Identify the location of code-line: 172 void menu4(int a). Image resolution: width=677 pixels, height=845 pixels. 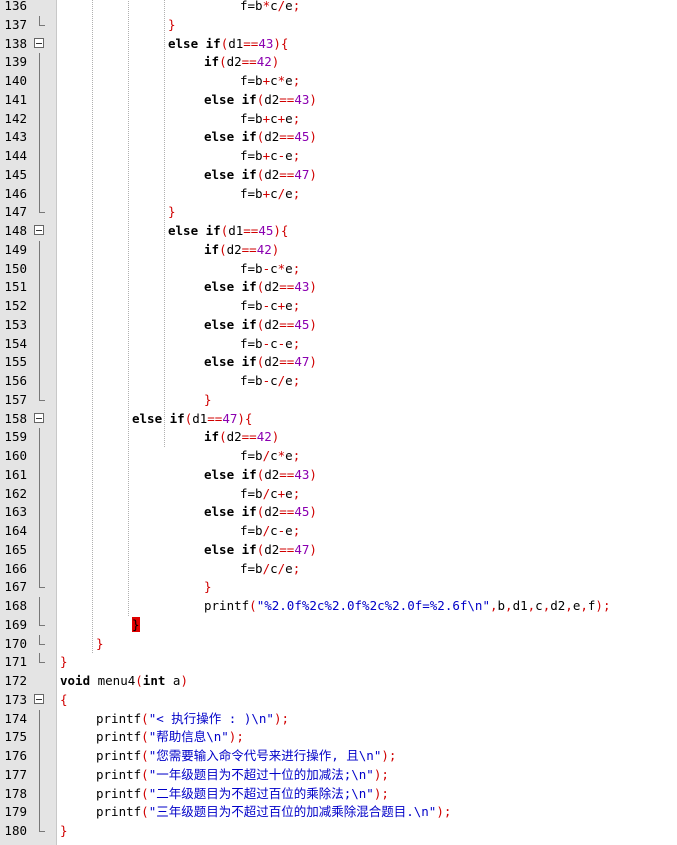
(338, 681).